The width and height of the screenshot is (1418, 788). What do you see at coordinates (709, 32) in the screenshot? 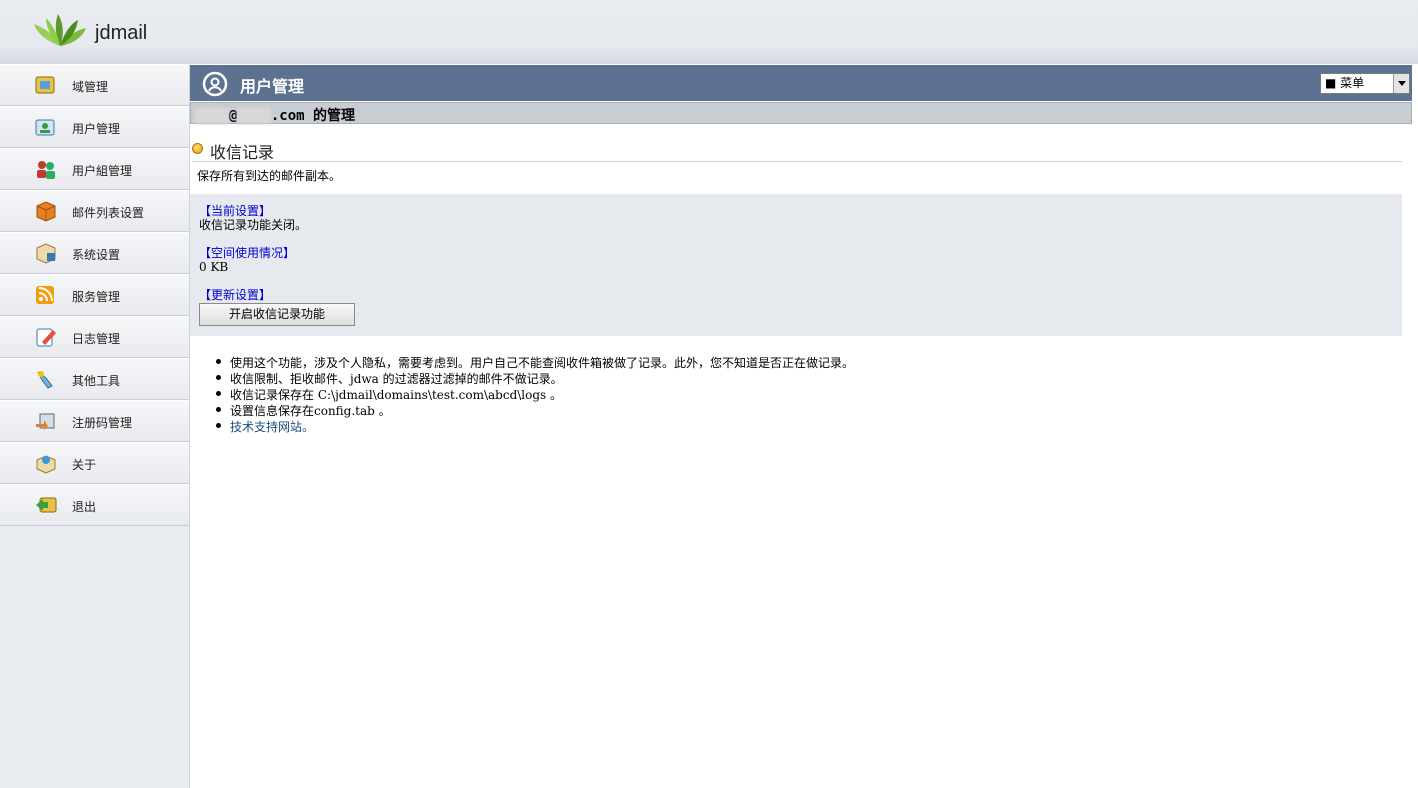
I see `app-header: jdmail` at bounding box center [709, 32].